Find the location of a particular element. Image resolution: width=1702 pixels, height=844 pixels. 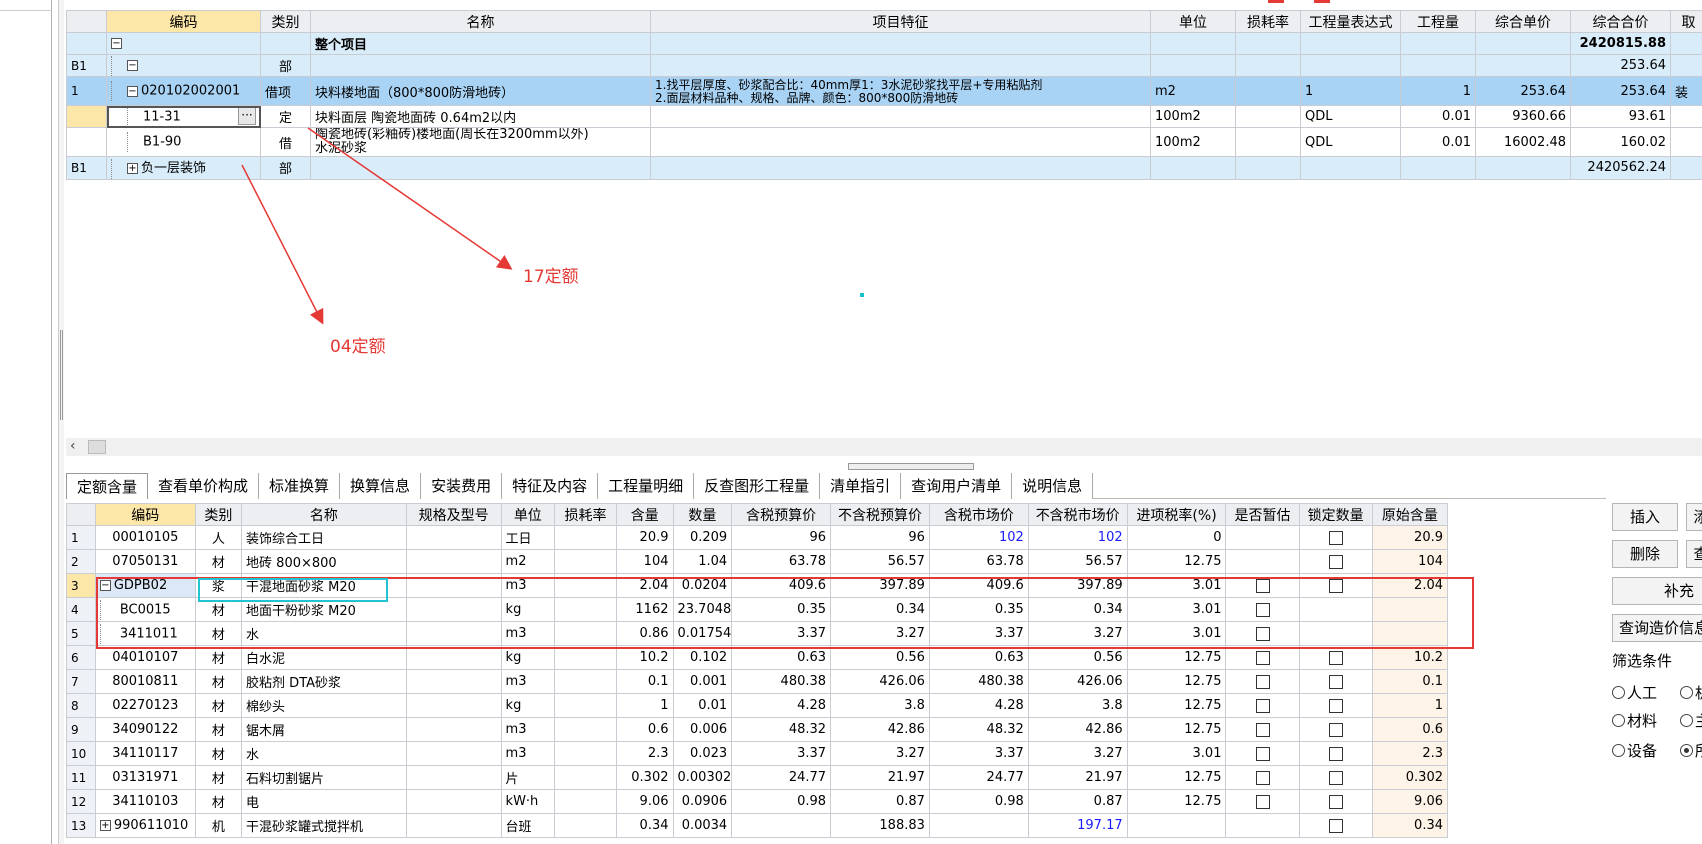

row-p2: 3.27 is located at coordinates (880, 753).